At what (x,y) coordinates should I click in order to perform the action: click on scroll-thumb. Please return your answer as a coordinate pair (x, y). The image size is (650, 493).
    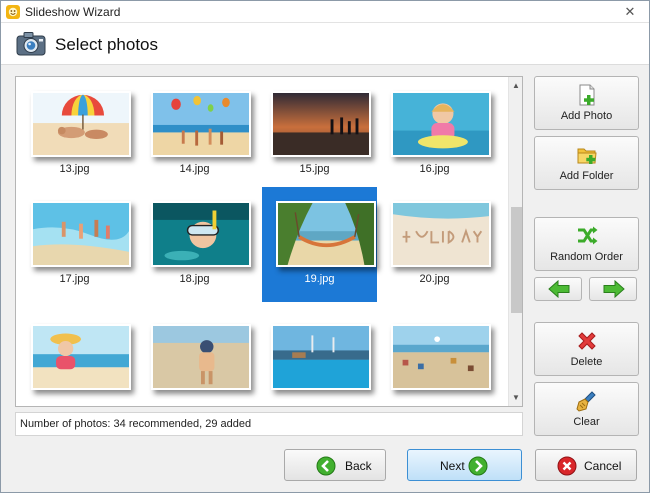
    Looking at the image, I should click on (516, 260).